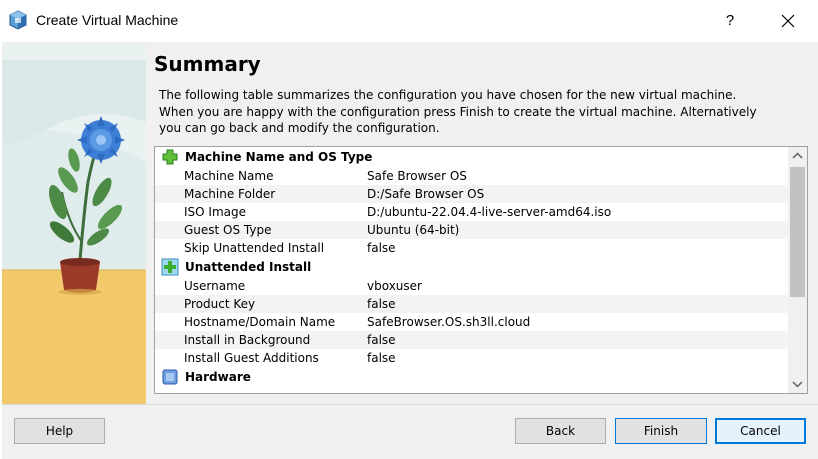 The width and height of the screenshot is (818, 459). What do you see at coordinates (251, 358) in the screenshot?
I see `row-key: Install Guest Additions` at bounding box center [251, 358].